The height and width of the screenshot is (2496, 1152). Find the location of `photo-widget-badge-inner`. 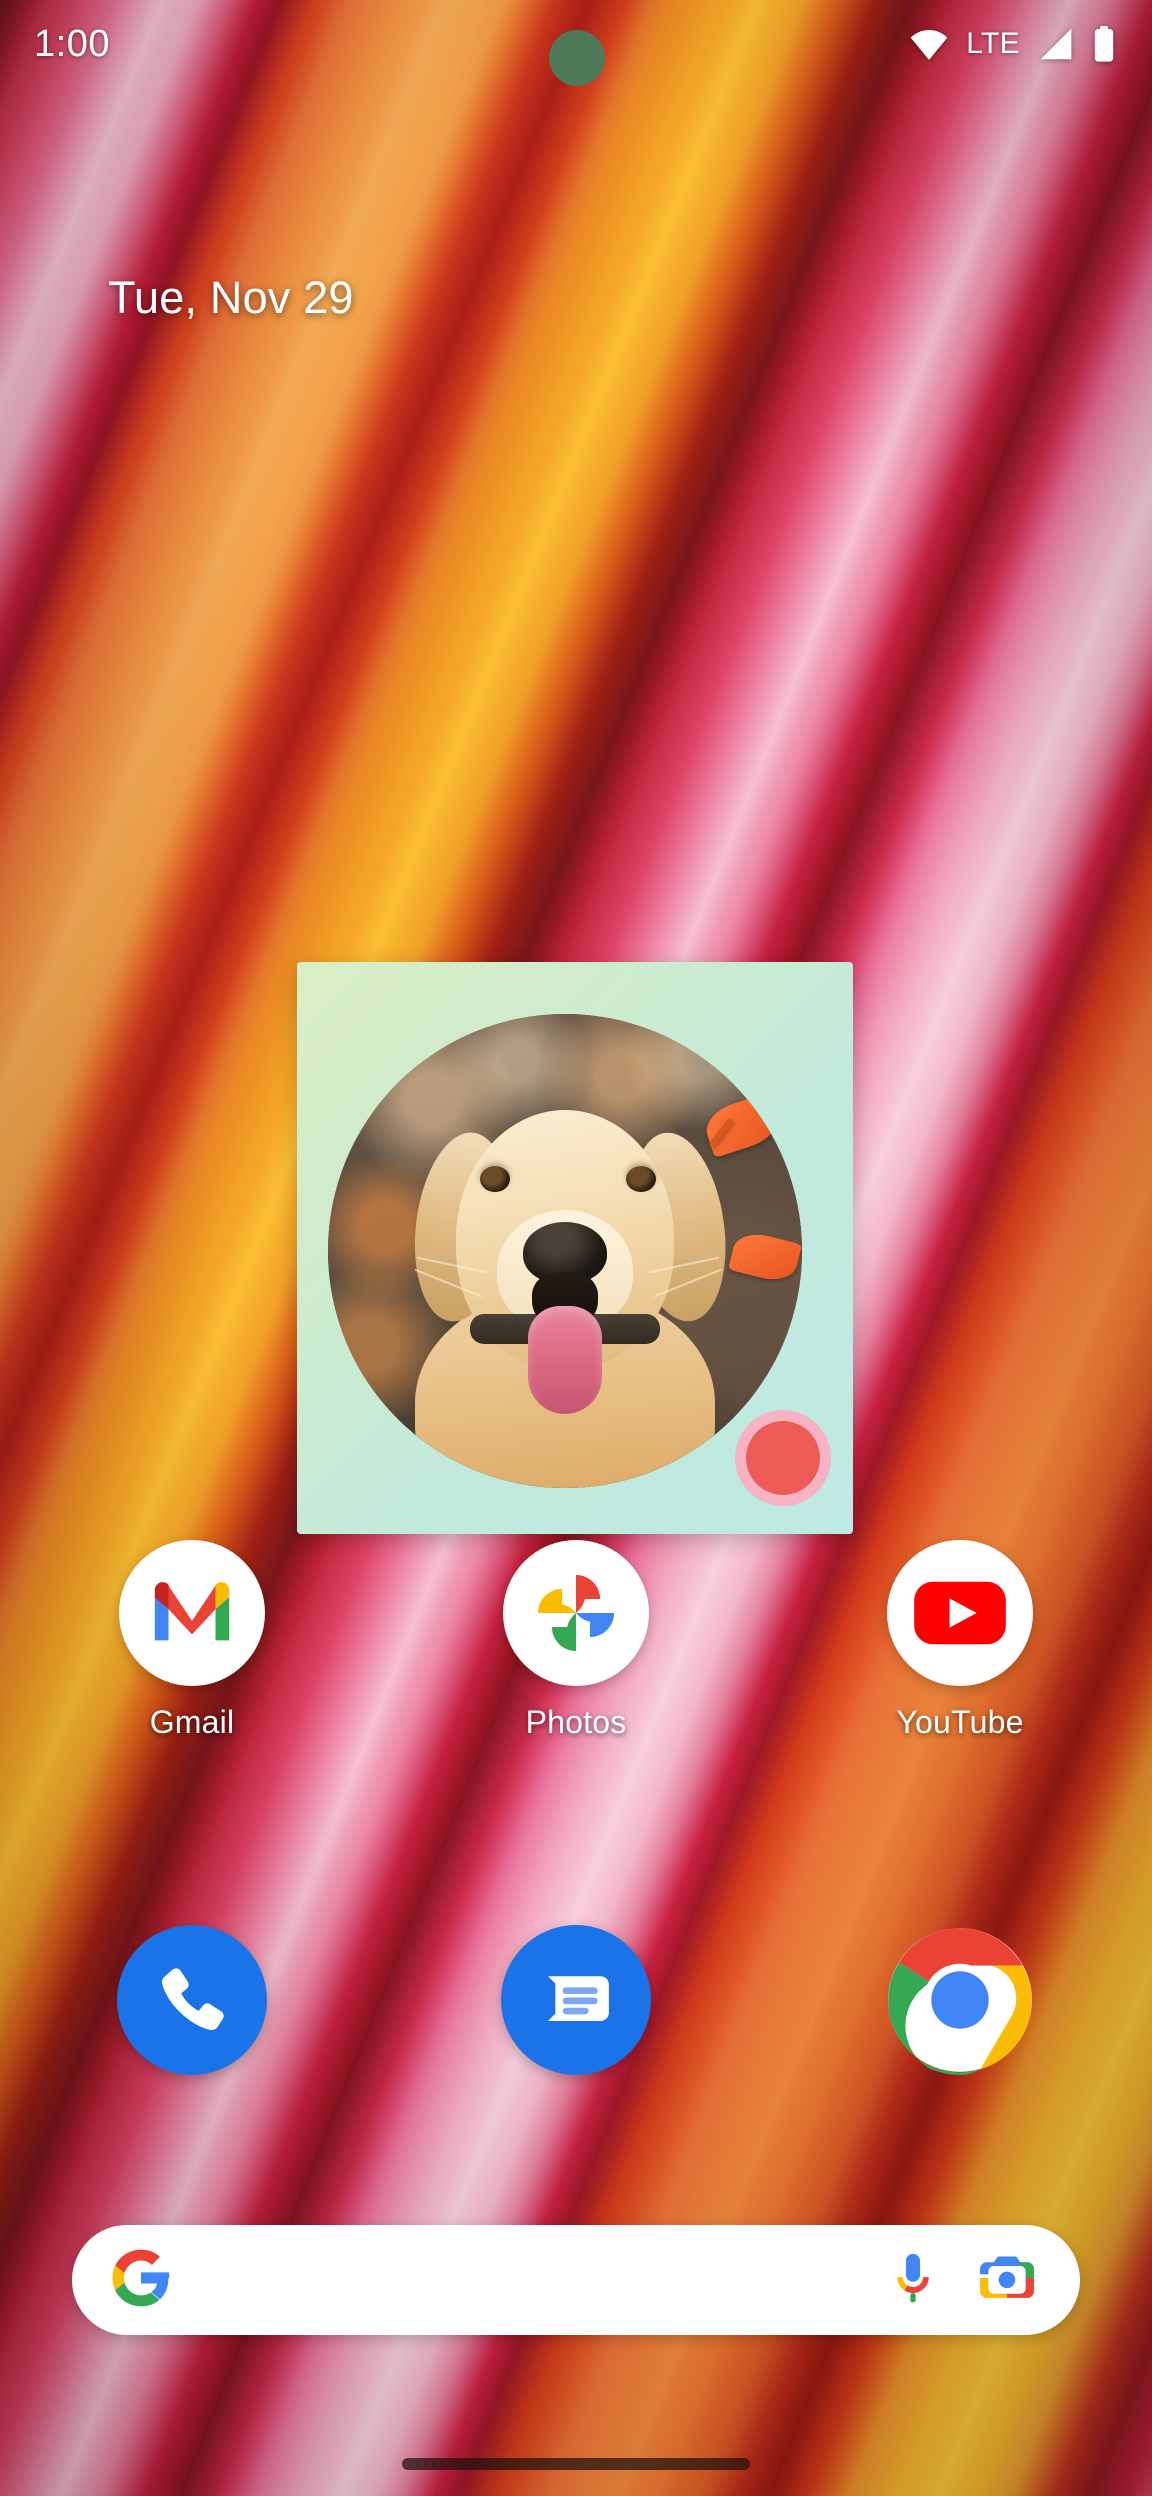

photo-widget-badge-inner is located at coordinates (783, 1458).